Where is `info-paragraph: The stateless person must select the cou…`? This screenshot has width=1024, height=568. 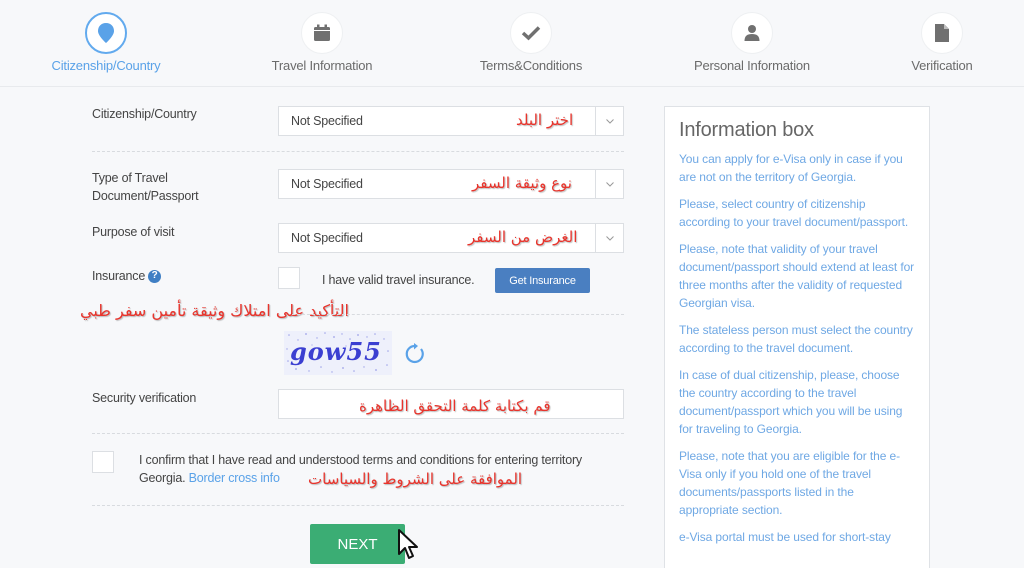
info-paragraph: The stateless person must select the cou… is located at coordinates (796, 339).